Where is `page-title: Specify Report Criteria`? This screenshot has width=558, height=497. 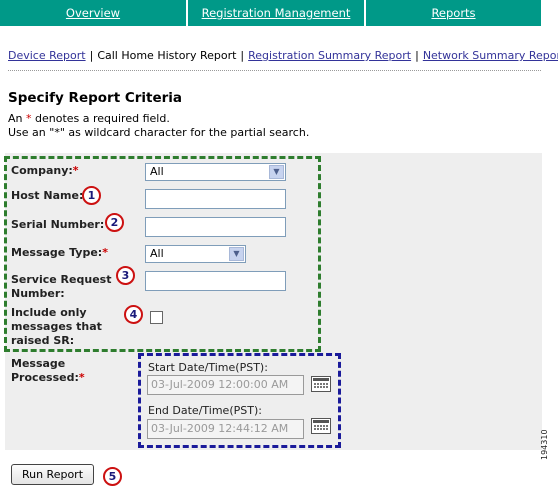 page-title: Specify Report Criteria is located at coordinates (95, 98).